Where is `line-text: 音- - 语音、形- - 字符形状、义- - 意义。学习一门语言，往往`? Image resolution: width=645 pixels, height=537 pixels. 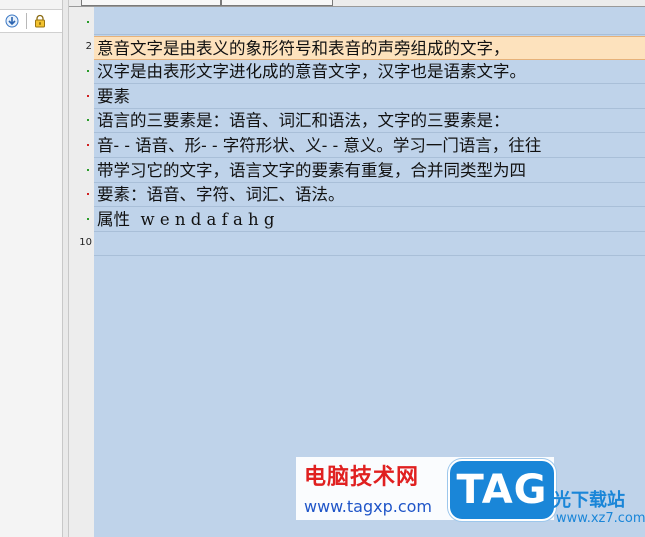 line-text: 音- - 语音、形- - 字符形状、义- - 意义。学习一门语言，往往 is located at coordinates (319, 145).